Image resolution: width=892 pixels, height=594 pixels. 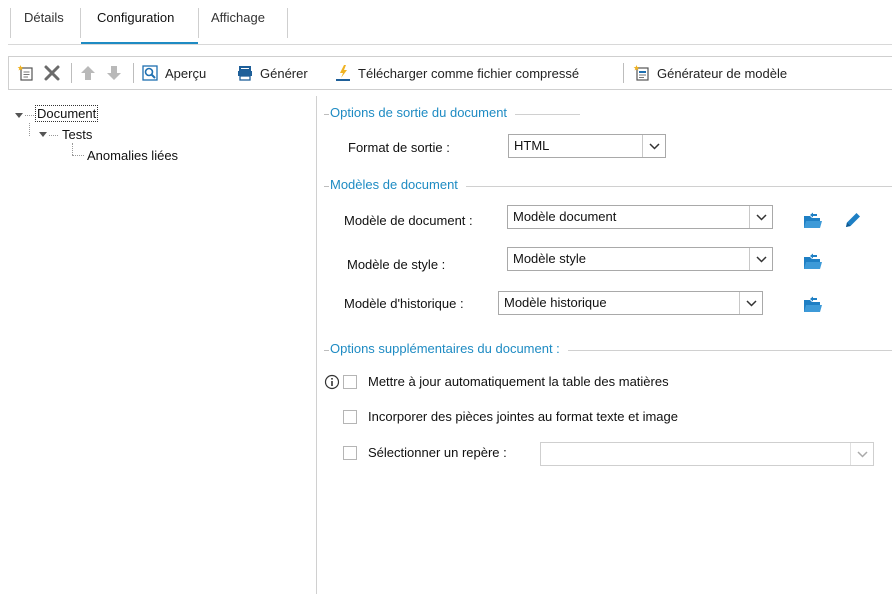 I want to click on generate-document-icon, so click(x=245, y=73).